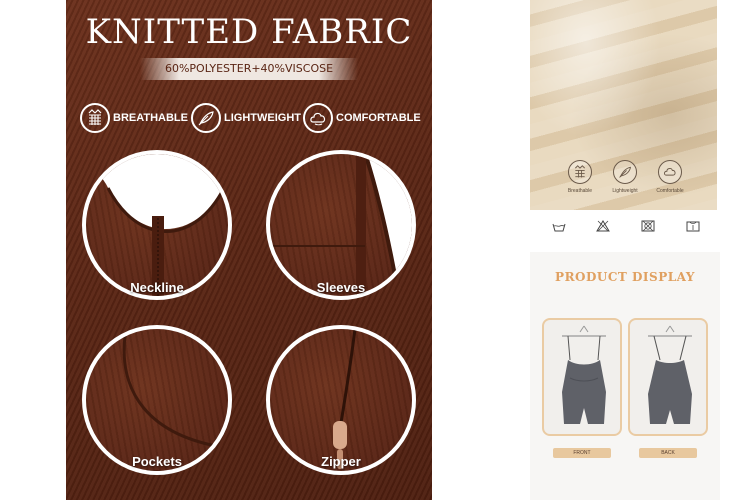  Describe the element at coordinates (668, 377) in the screenshot. I see `product-back-image` at that location.